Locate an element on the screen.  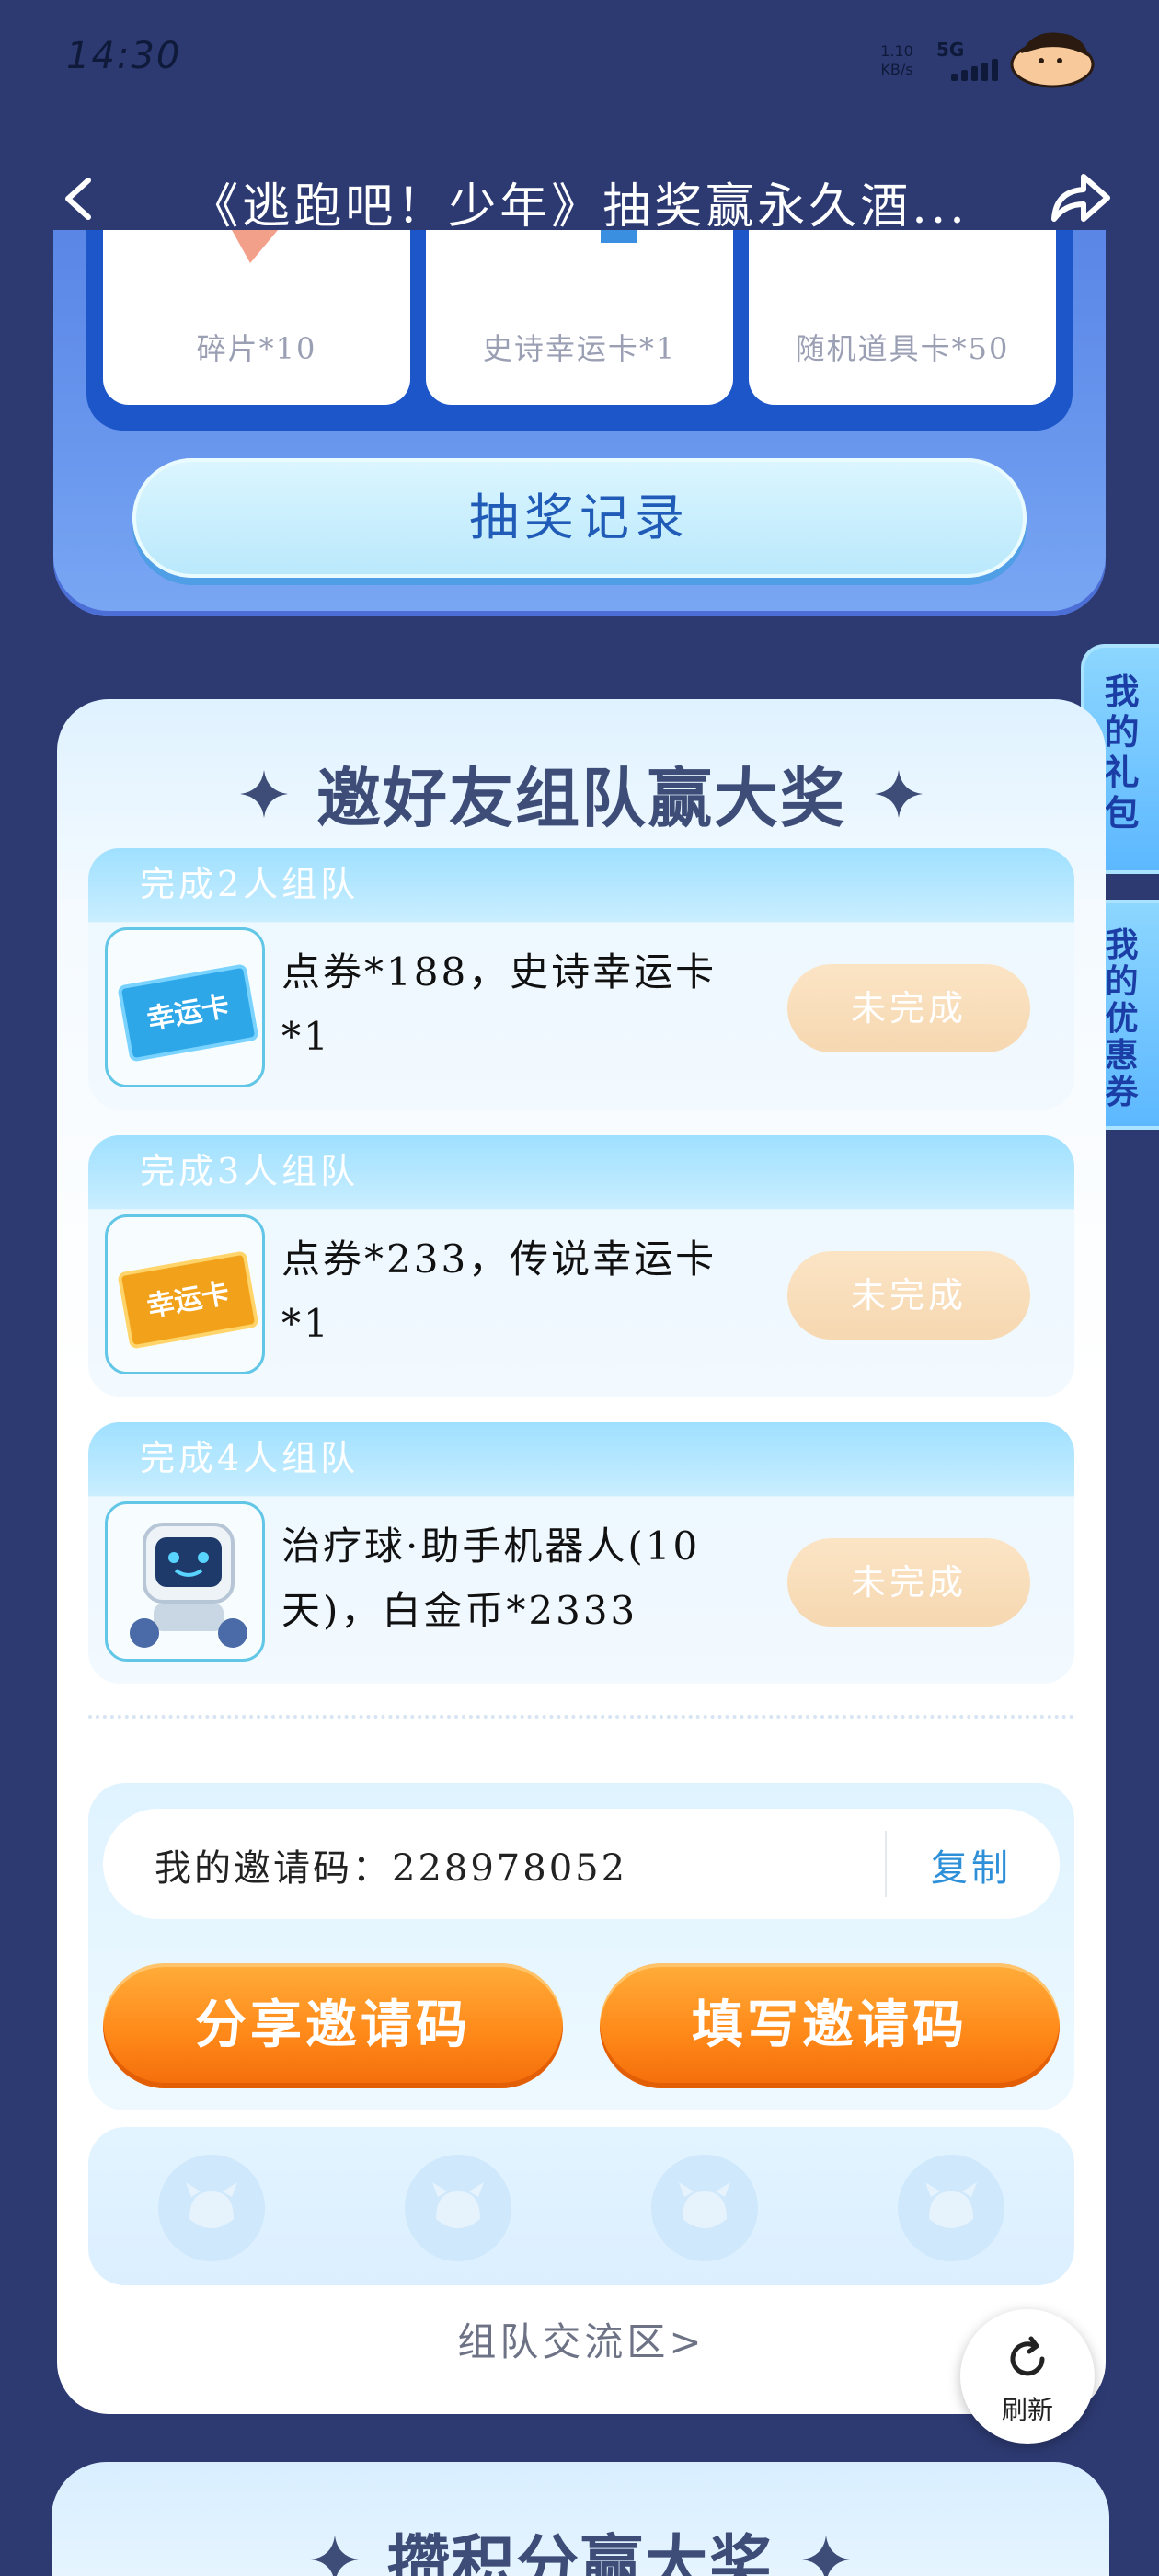
lucky-card-gold-icon: 幸运卡 is located at coordinates (185, 1294).